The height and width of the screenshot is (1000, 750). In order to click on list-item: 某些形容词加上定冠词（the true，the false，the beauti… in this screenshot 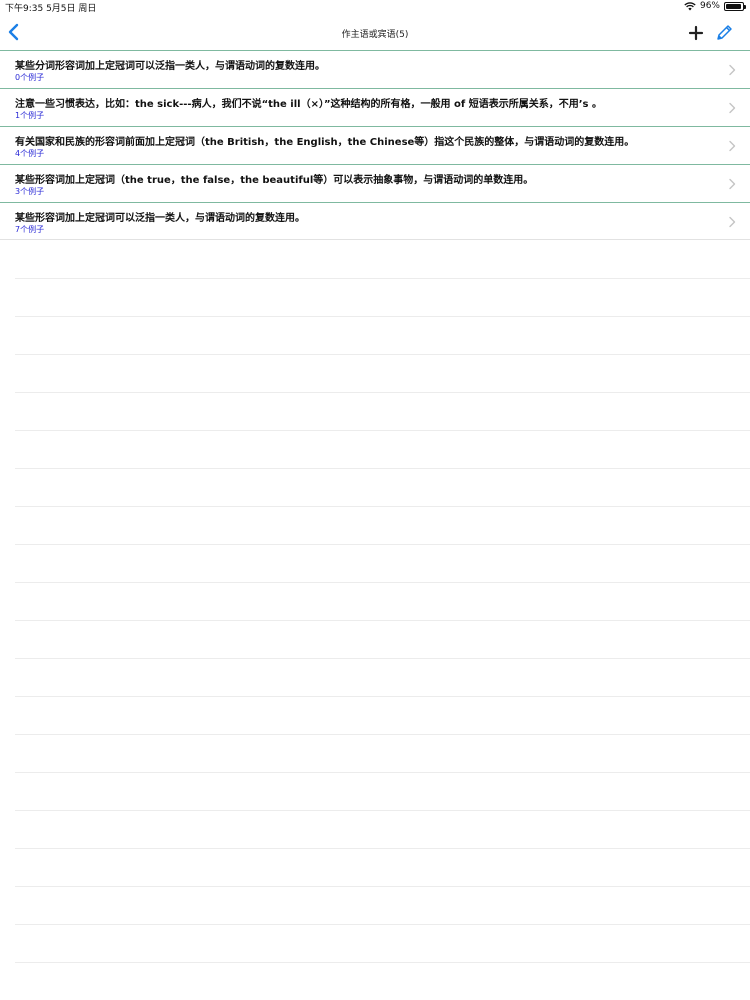, I will do `click(375, 183)`.